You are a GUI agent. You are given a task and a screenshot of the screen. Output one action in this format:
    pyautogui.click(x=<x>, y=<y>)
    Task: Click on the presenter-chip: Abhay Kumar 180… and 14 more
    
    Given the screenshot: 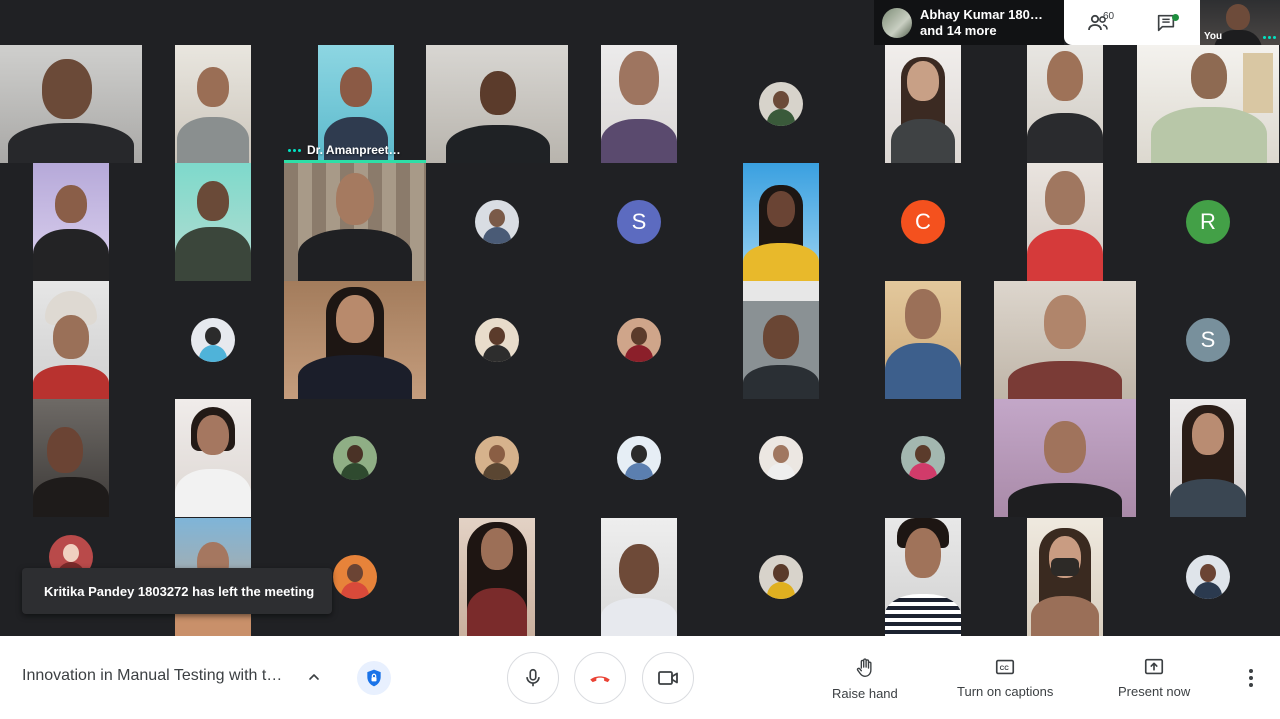 What is the action you would take?
    pyautogui.click(x=969, y=22)
    